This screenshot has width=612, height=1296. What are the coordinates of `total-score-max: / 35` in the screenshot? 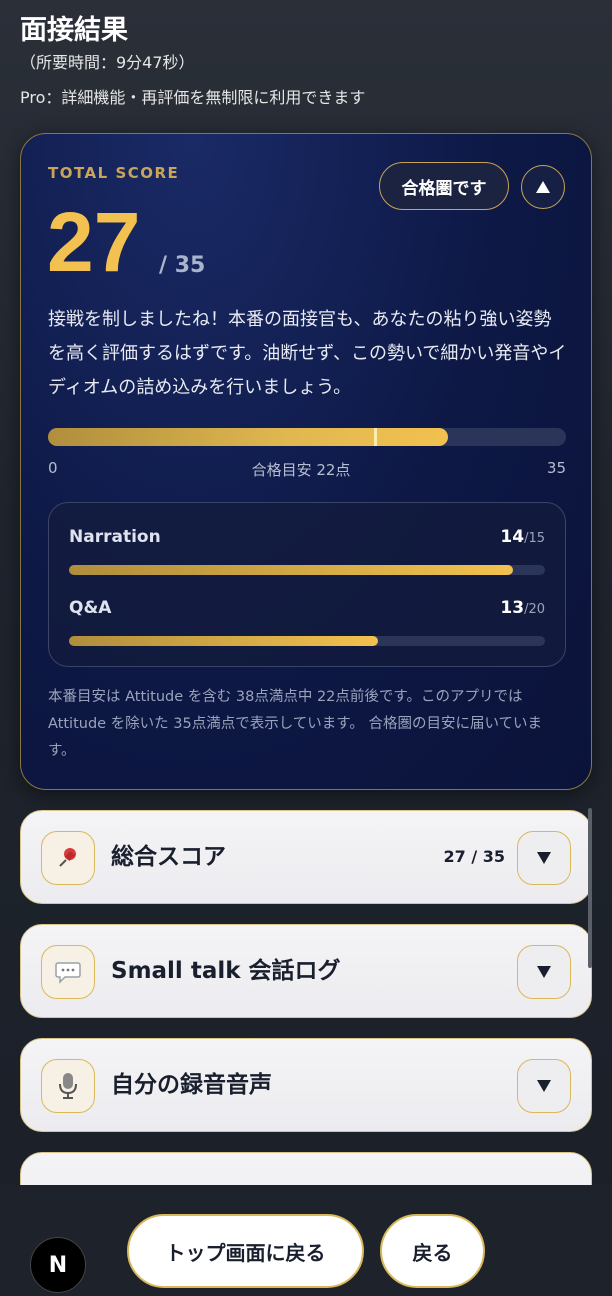 It's located at (182, 265).